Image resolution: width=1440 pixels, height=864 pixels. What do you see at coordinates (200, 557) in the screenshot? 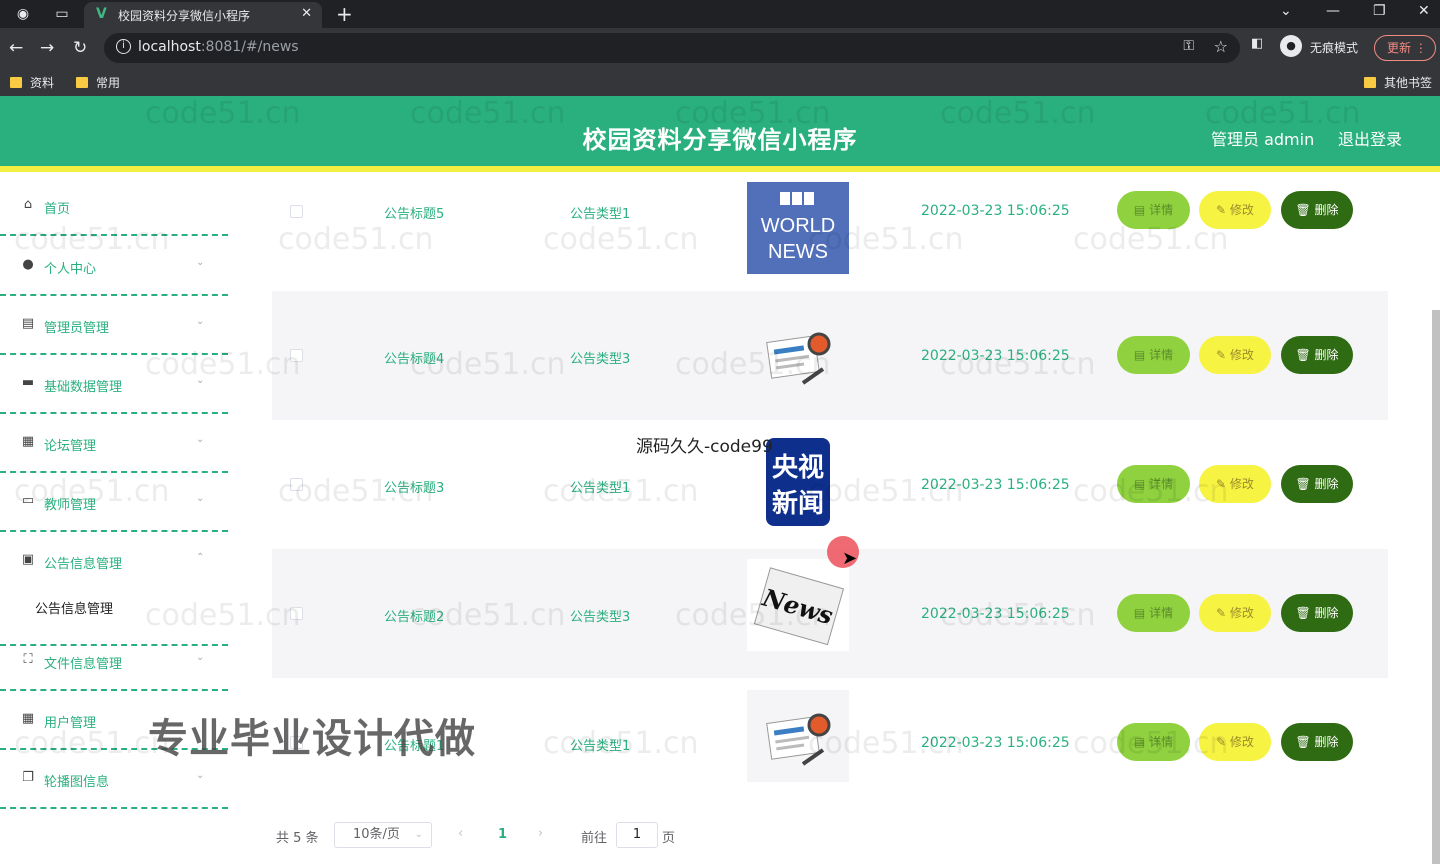
I see `chevron-up-icon: ⌃` at bounding box center [200, 557].